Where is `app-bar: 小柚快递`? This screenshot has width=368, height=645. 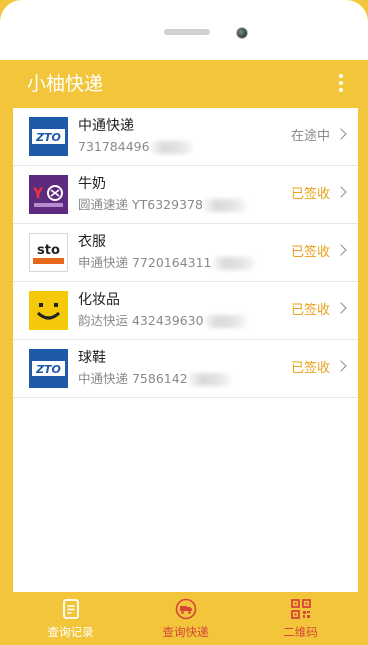
app-bar: 小柚快递 is located at coordinates (185, 84).